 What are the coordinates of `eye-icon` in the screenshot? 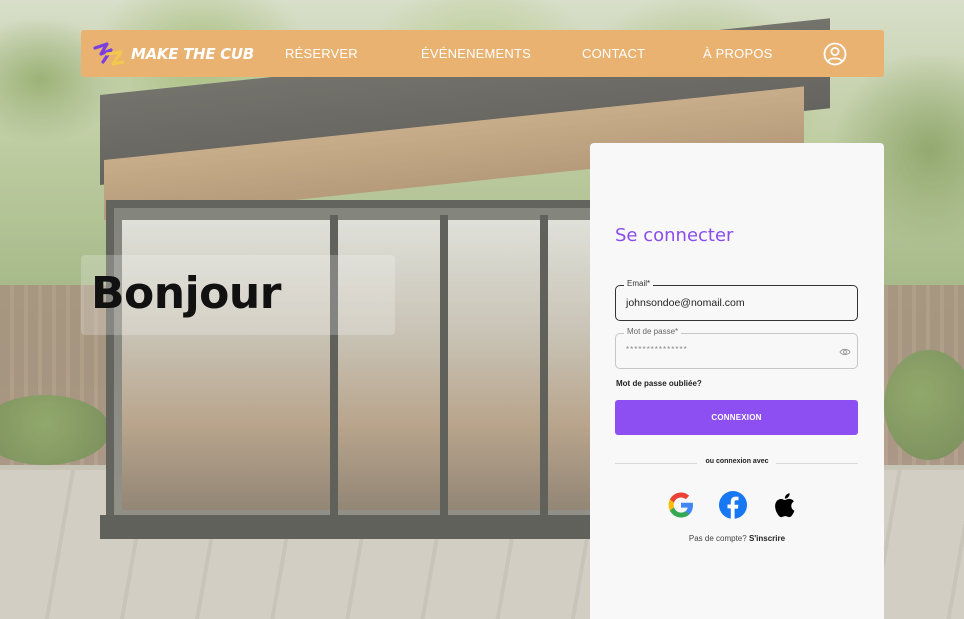 It's located at (845, 352).